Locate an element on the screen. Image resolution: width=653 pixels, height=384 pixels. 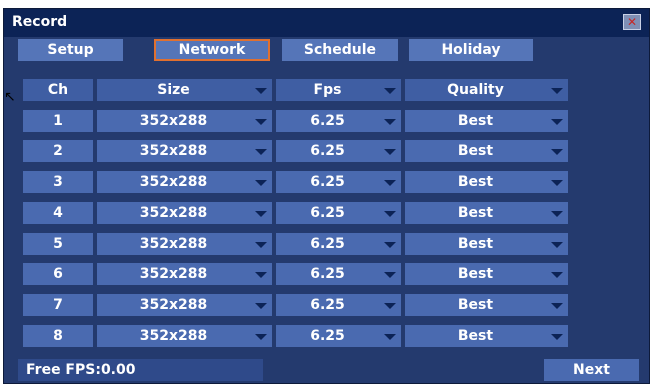
title-bar: Record ✕ is located at coordinates (326, 23).